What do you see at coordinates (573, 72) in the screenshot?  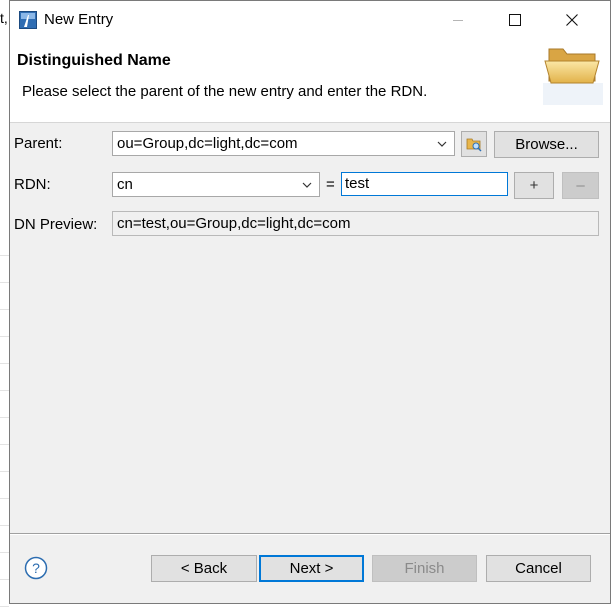 I see `folder-icon` at bounding box center [573, 72].